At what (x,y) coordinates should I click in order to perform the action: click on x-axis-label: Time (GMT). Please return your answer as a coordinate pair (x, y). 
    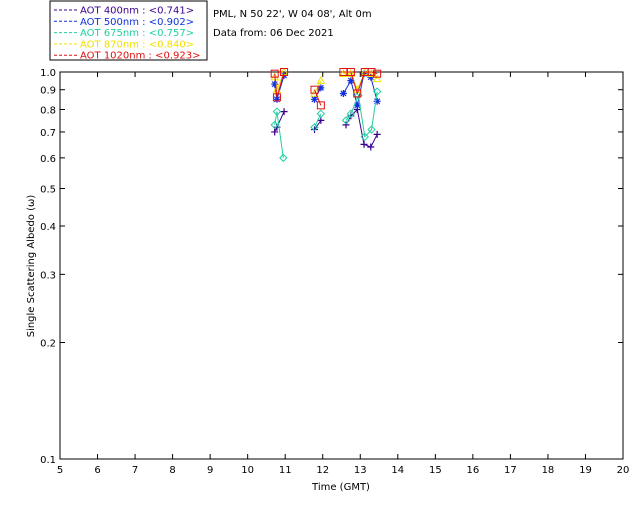
    Looking at the image, I should click on (340, 487).